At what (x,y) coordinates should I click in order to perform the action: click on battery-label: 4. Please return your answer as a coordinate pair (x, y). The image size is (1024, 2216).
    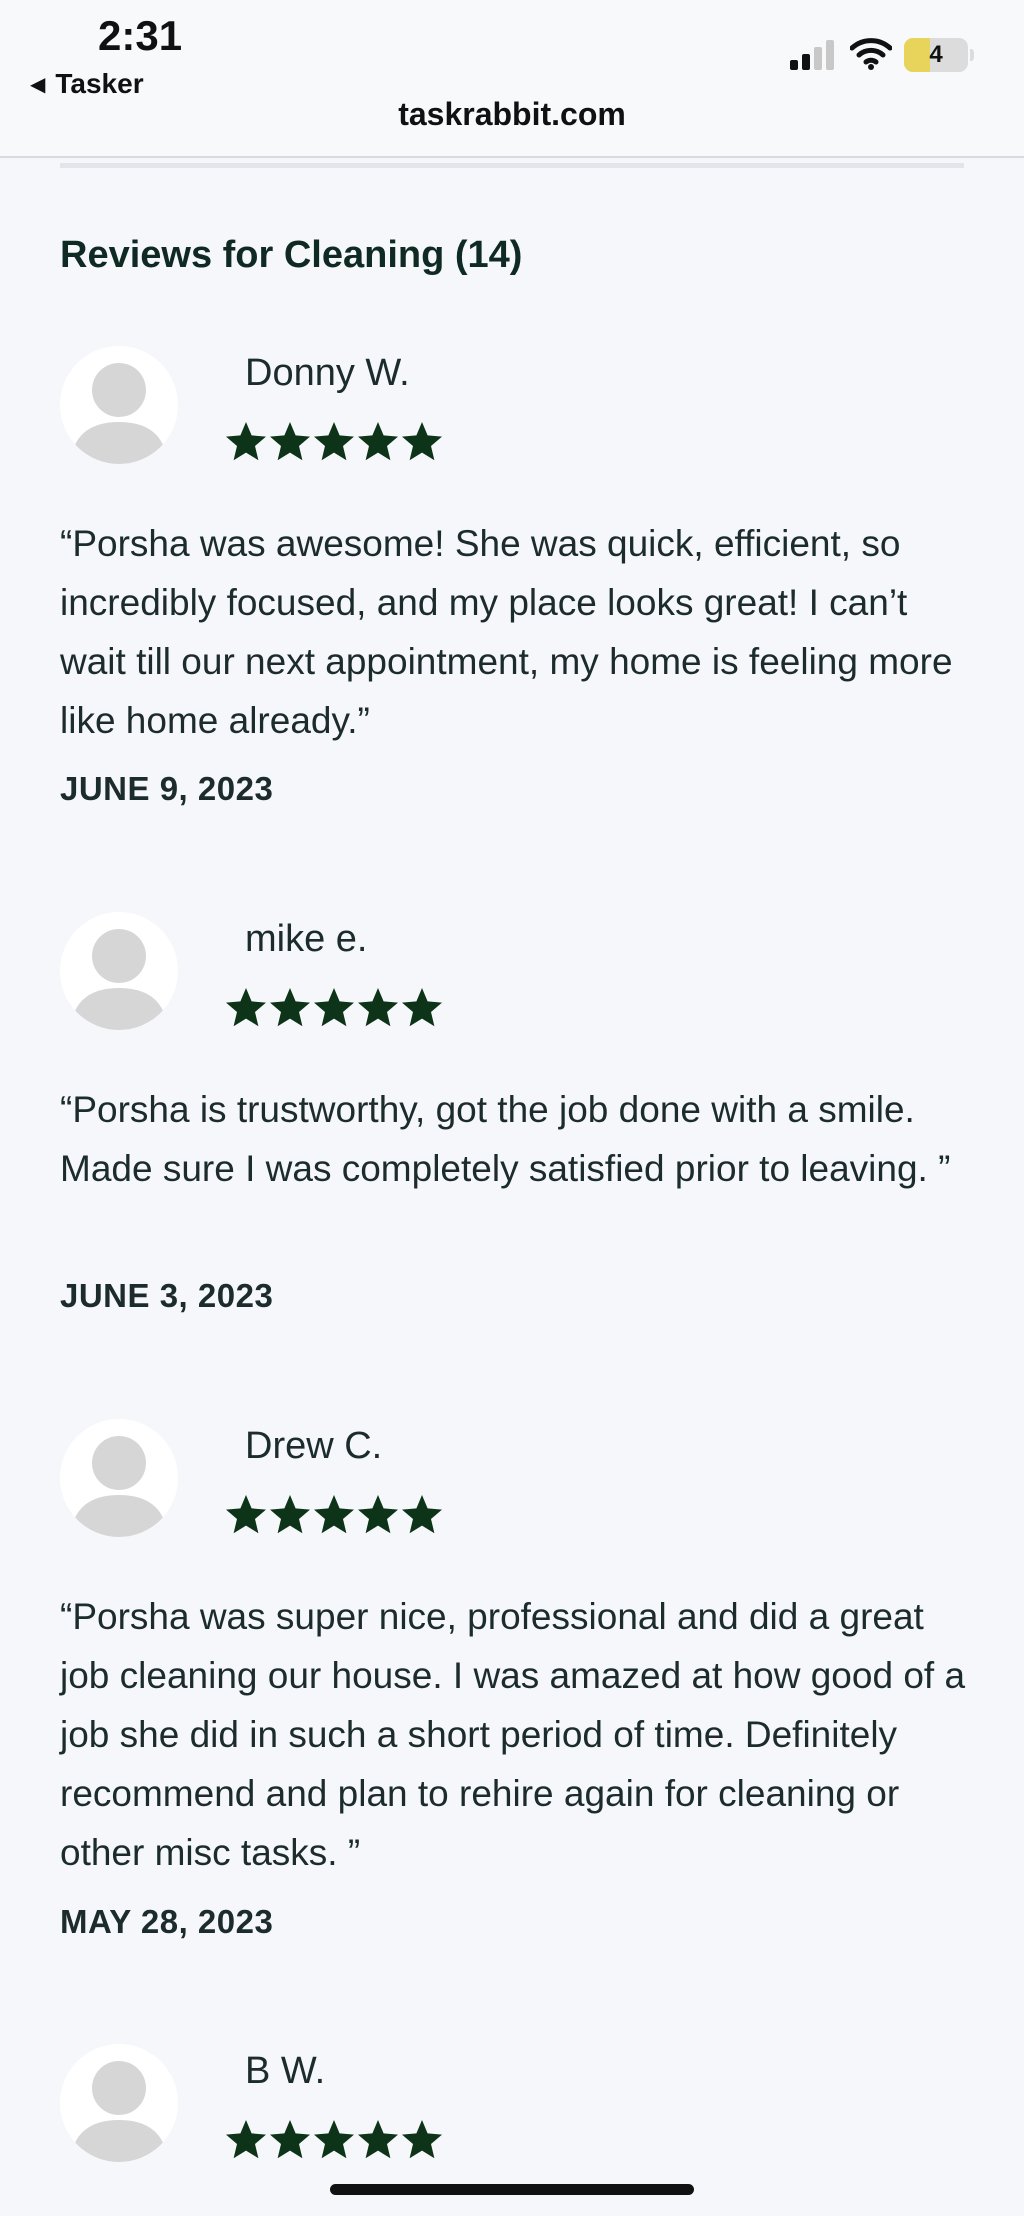
    Looking at the image, I should click on (936, 54).